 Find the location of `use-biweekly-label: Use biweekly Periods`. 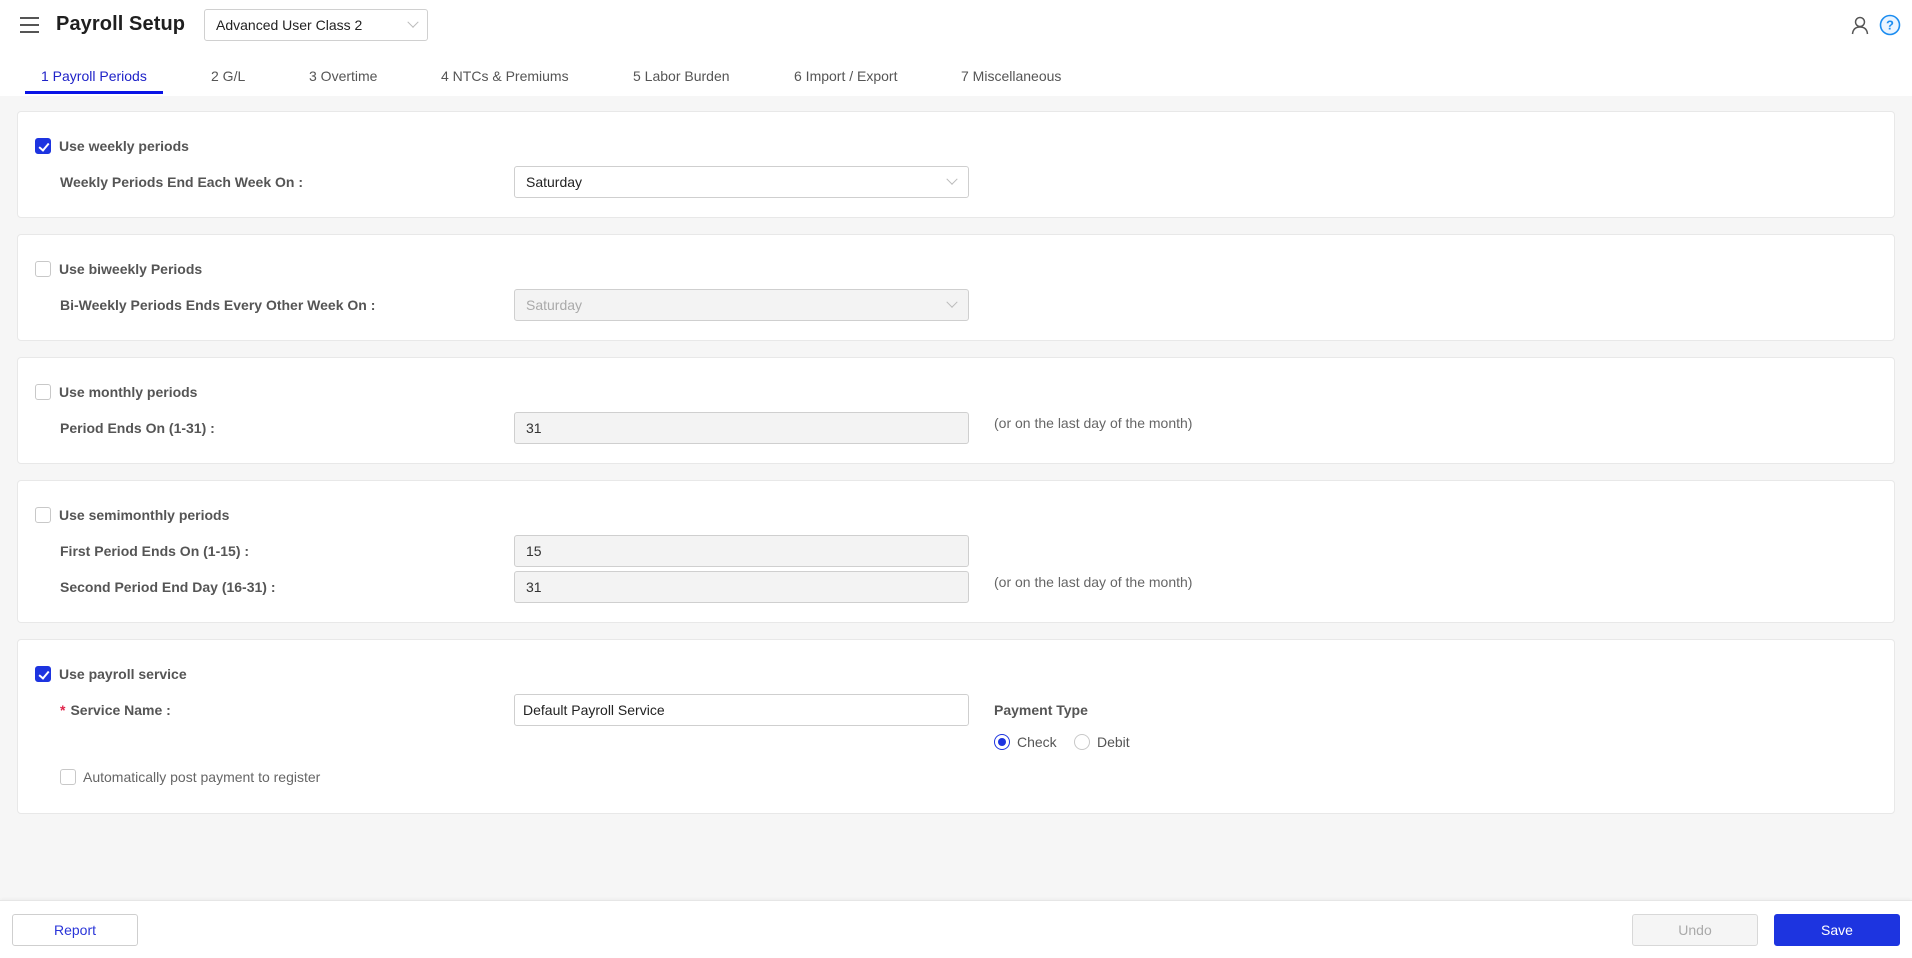

use-biweekly-label: Use biweekly Periods is located at coordinates (131, 269).